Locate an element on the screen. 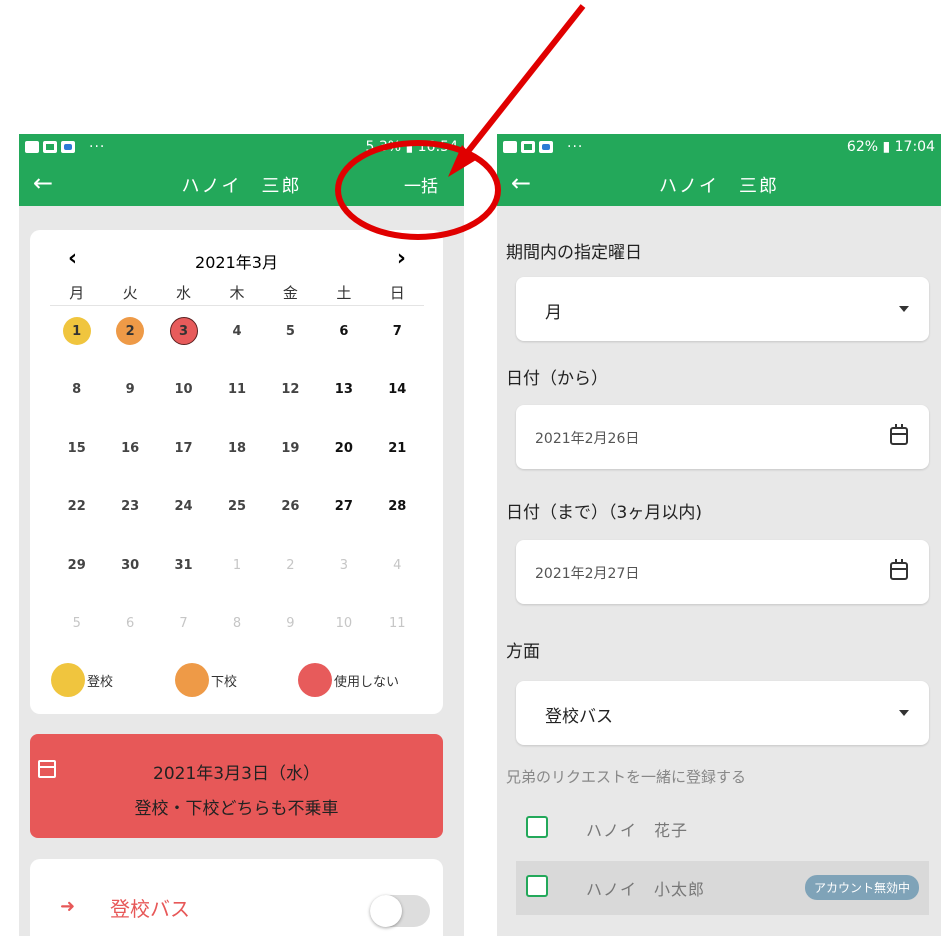 The height and width of the screenshot is (936, 941). calendar-day: 31 is located at coordinates (183, 580).